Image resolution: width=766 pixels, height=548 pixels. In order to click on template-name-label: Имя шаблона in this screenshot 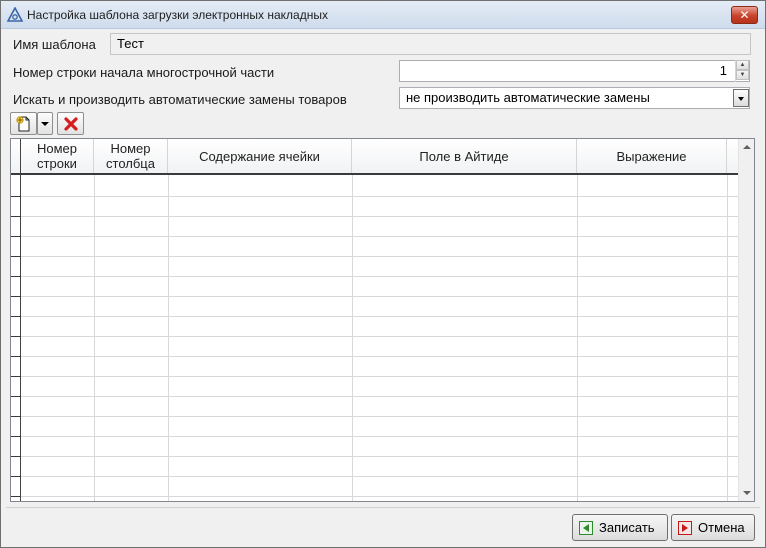, I will do `click(54, 44)`.